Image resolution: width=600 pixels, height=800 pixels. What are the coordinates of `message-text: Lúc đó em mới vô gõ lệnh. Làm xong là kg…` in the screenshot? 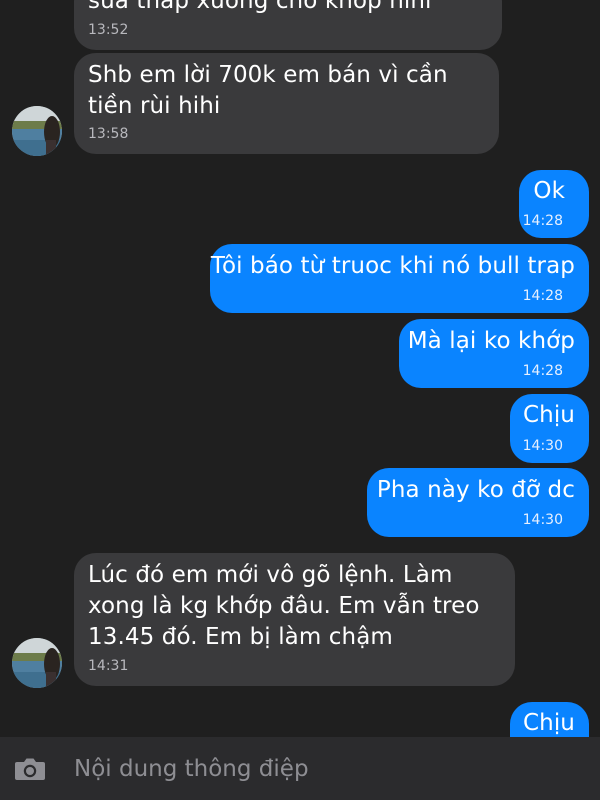 It's located at (284, 606).